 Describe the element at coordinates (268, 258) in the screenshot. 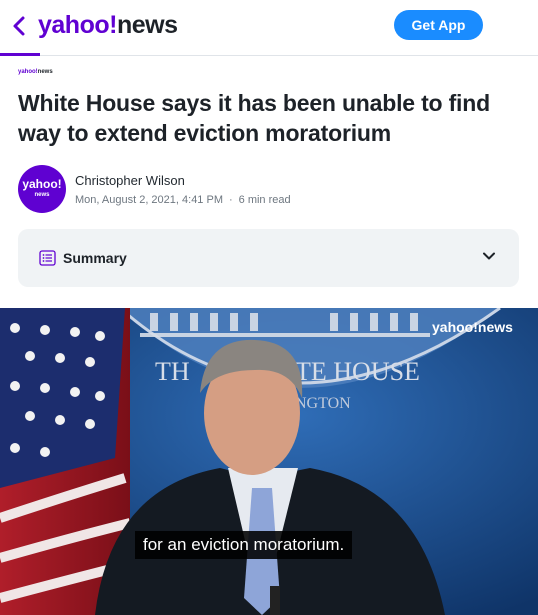

I see `summary-accordion: Summary` at that location.